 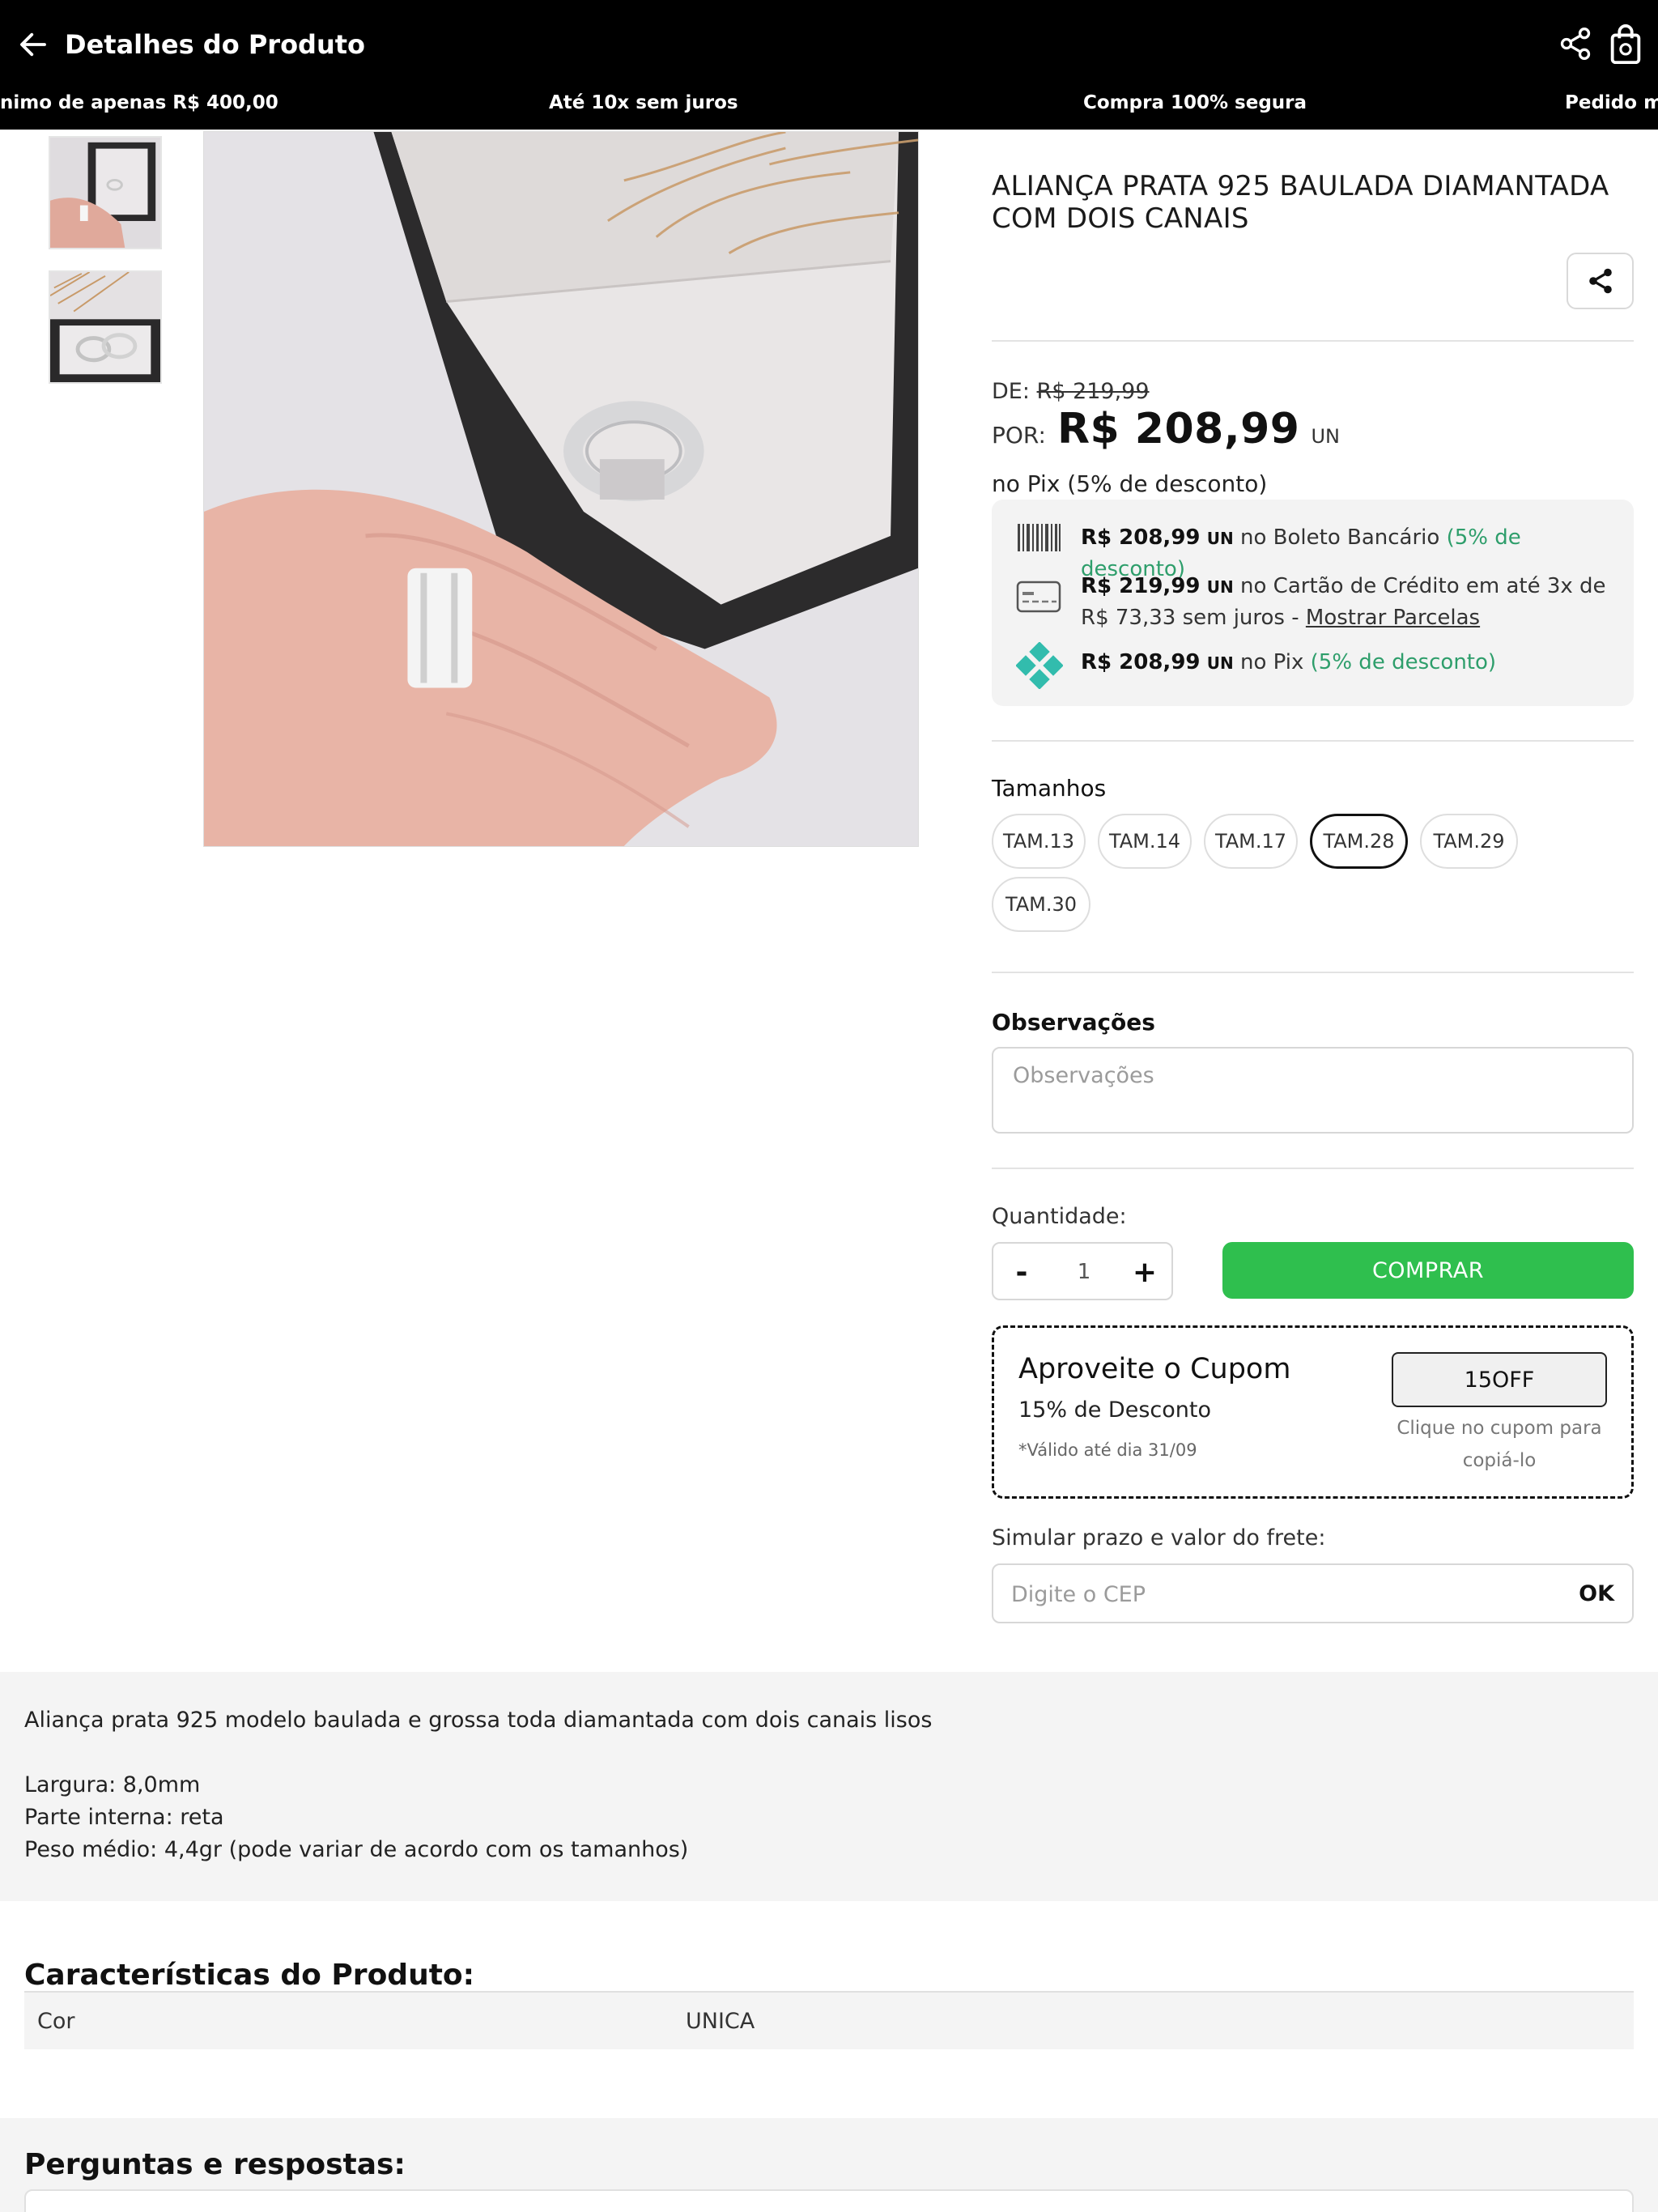 What do you see at coordinates (1403, 662) in the screenshot?
I see `pix-discount: (5% de desconto)` at bounding box center [1403, 662].